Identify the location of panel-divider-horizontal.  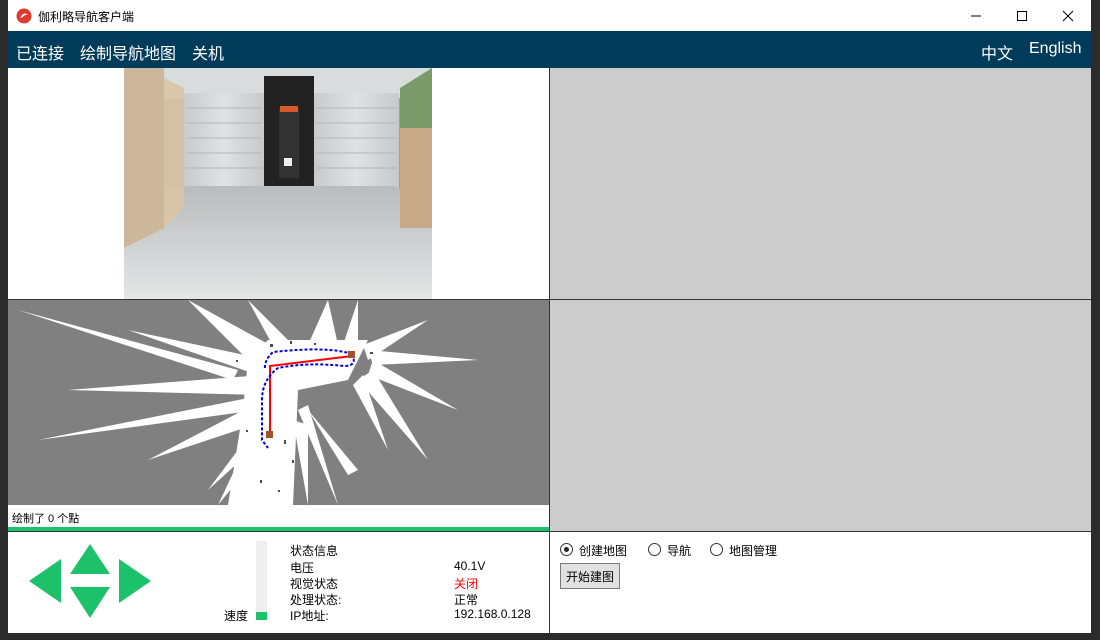
(549, 299).